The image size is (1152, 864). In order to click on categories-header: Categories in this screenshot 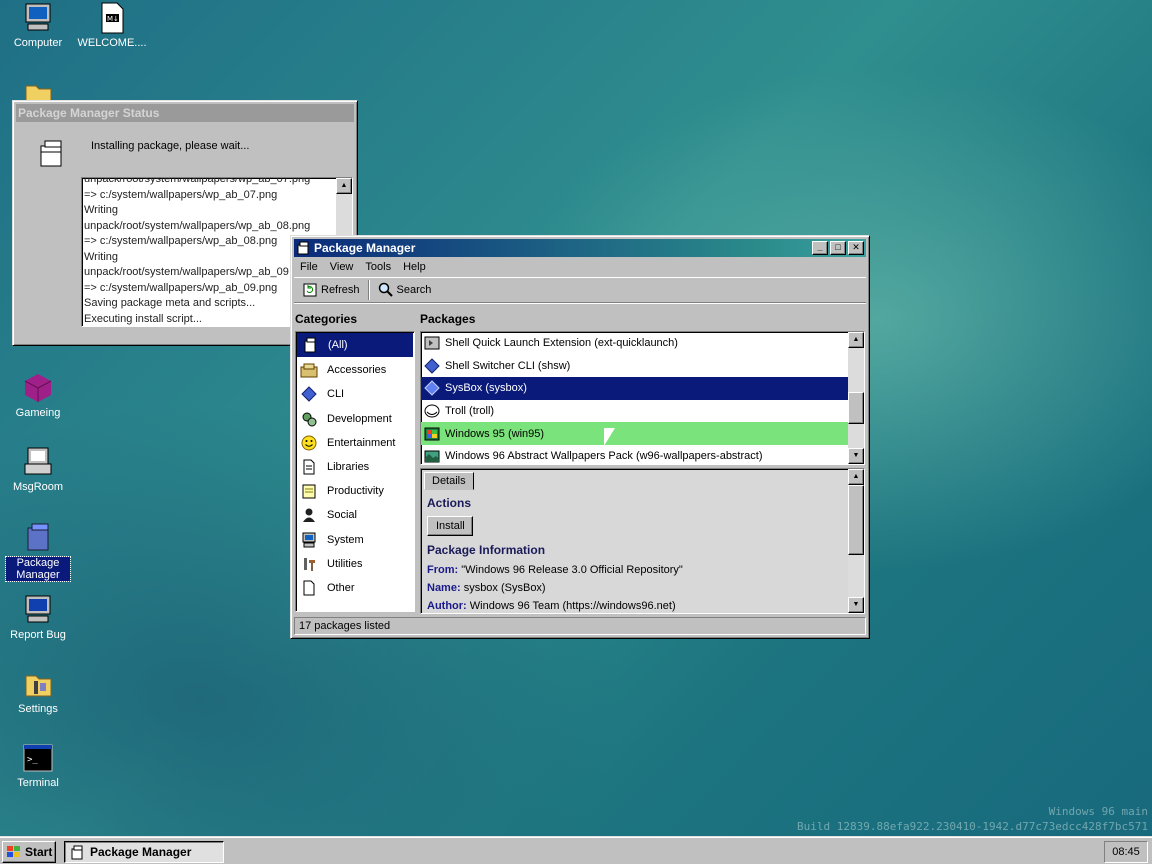, I will do `click(326, 319)`.